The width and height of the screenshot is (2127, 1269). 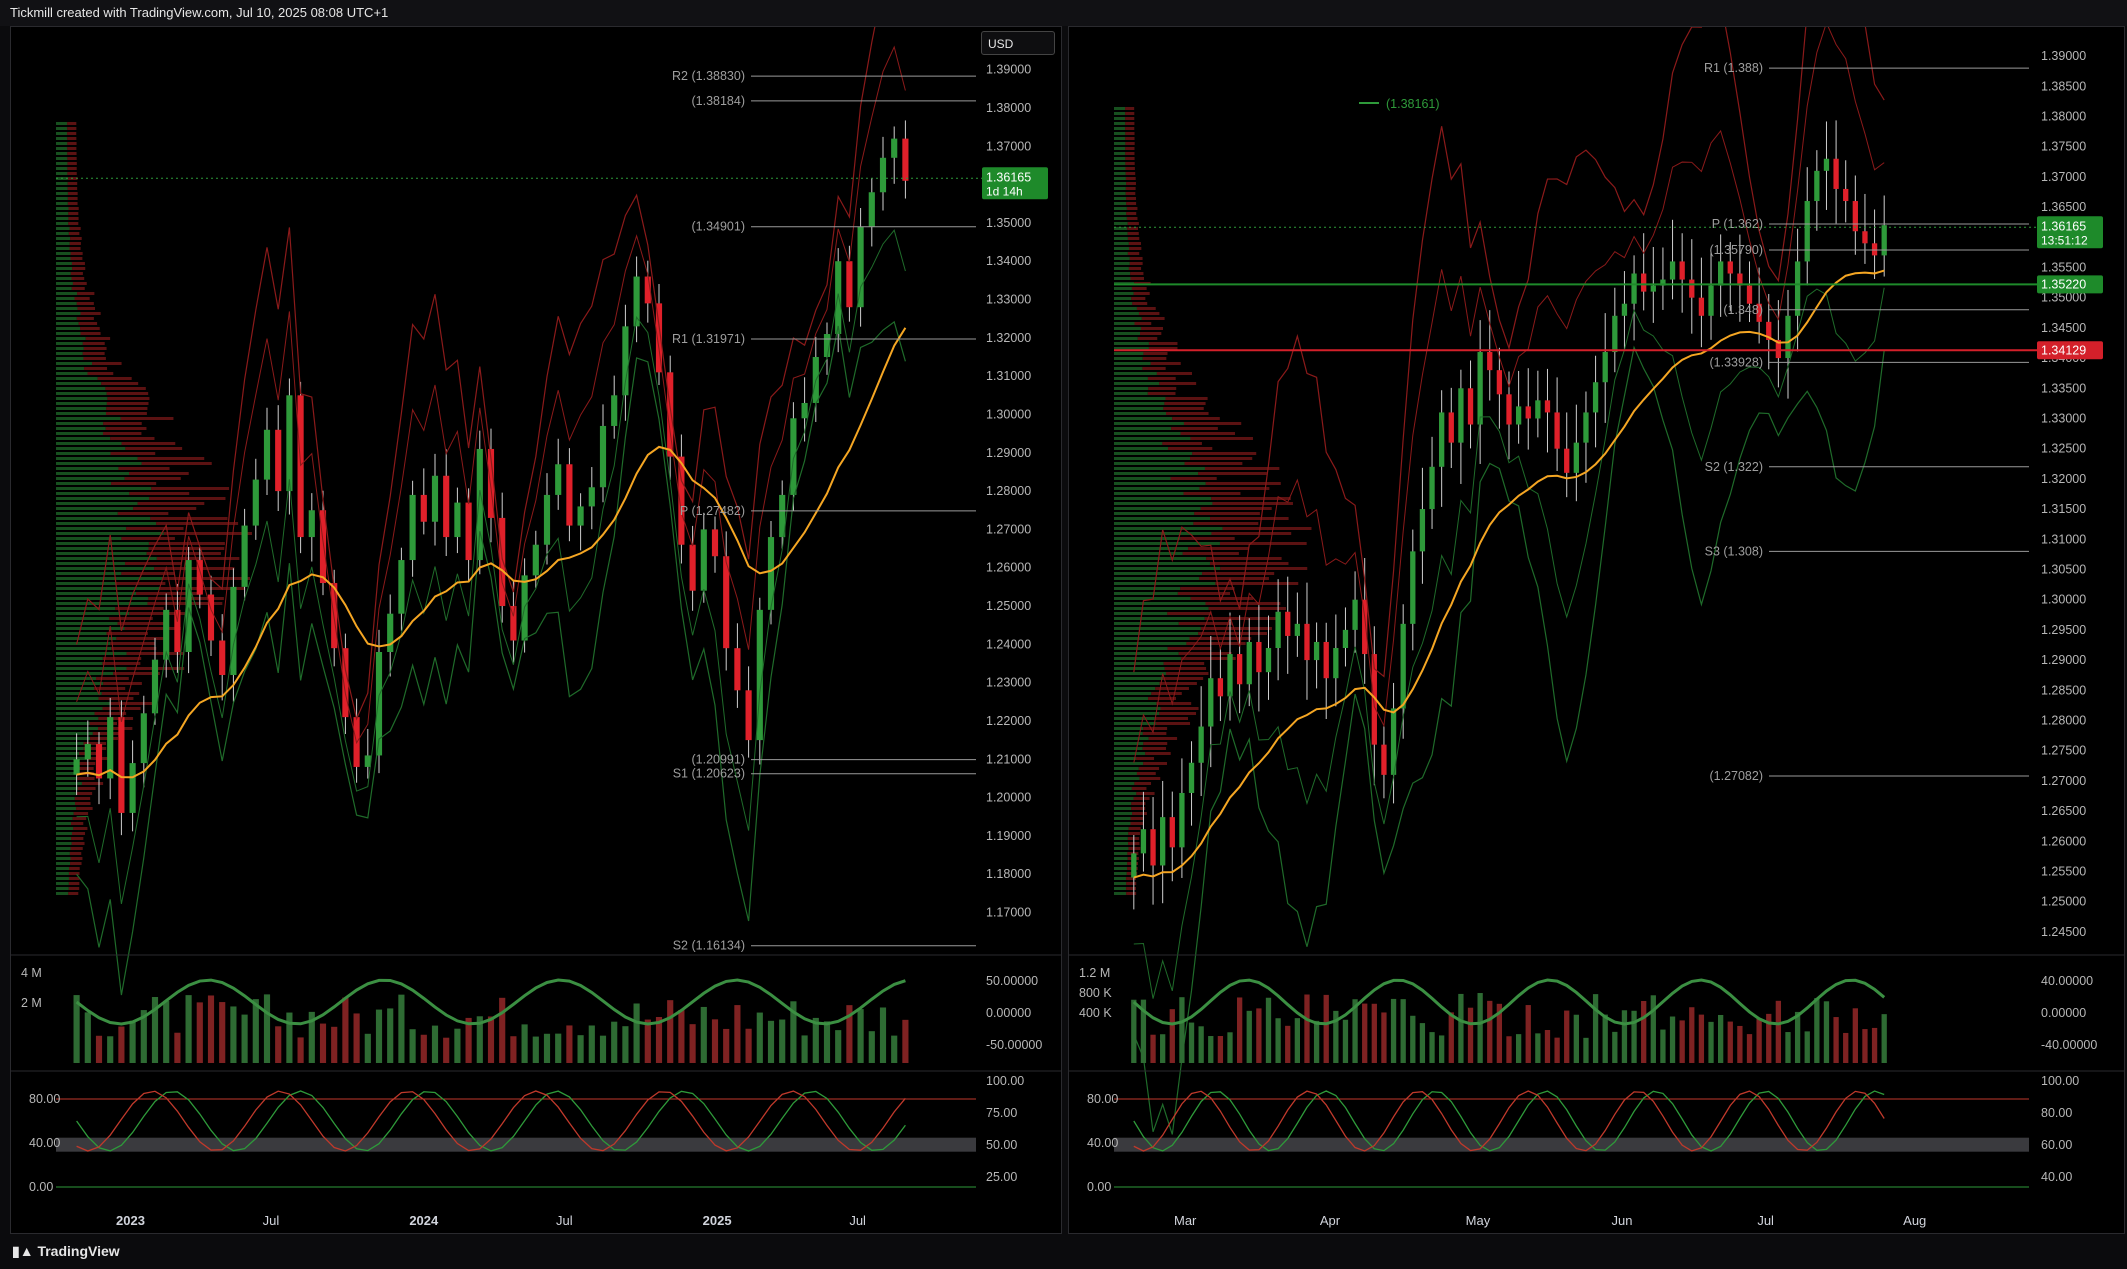 What do you see at coordinates (712, 511) in the screenshot?
I see `pivot-level-label: P (1.27482)` at bounding box center [712, 511].